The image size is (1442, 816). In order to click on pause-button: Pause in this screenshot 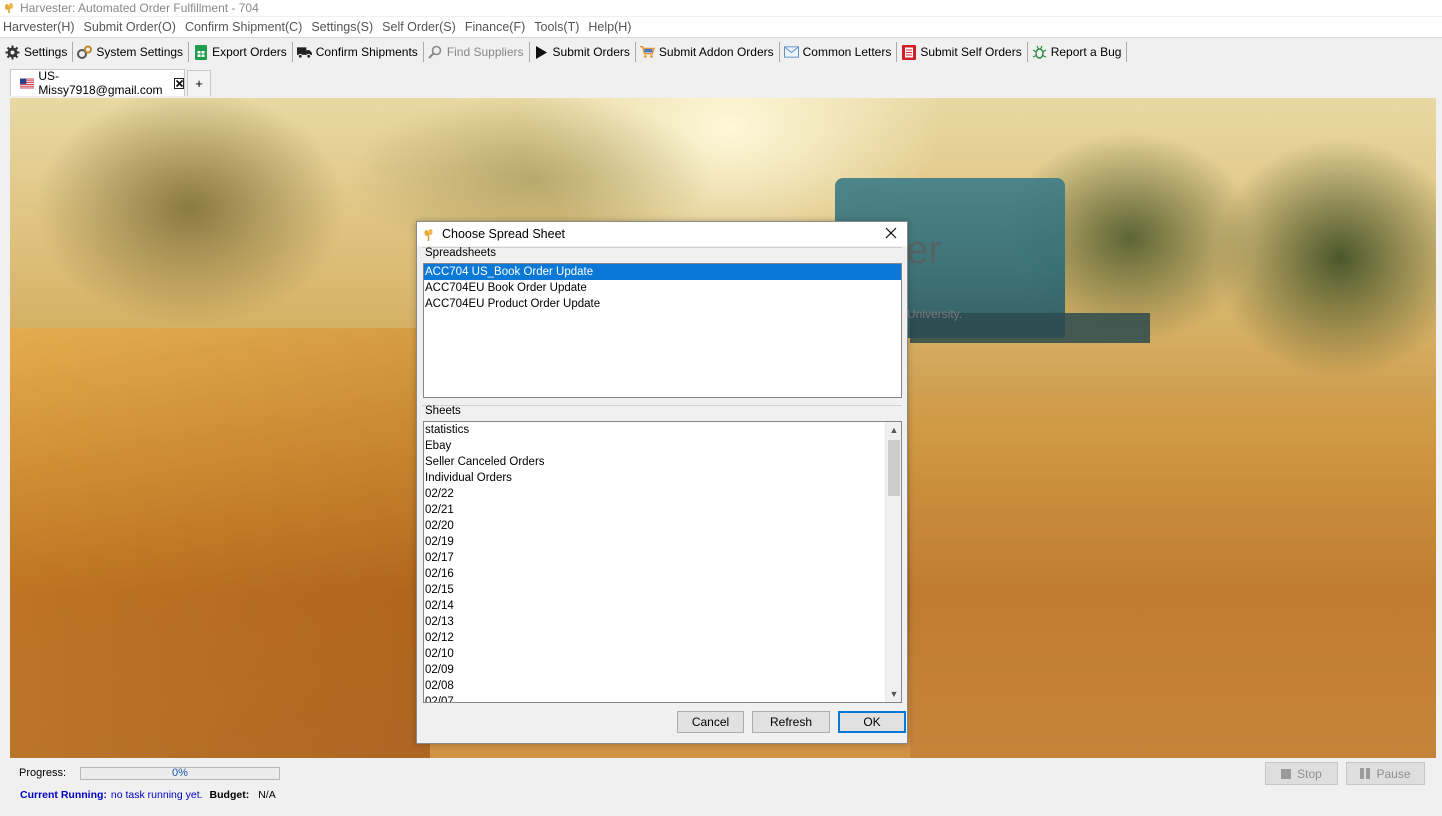, I will do `click(1385, 773)`.